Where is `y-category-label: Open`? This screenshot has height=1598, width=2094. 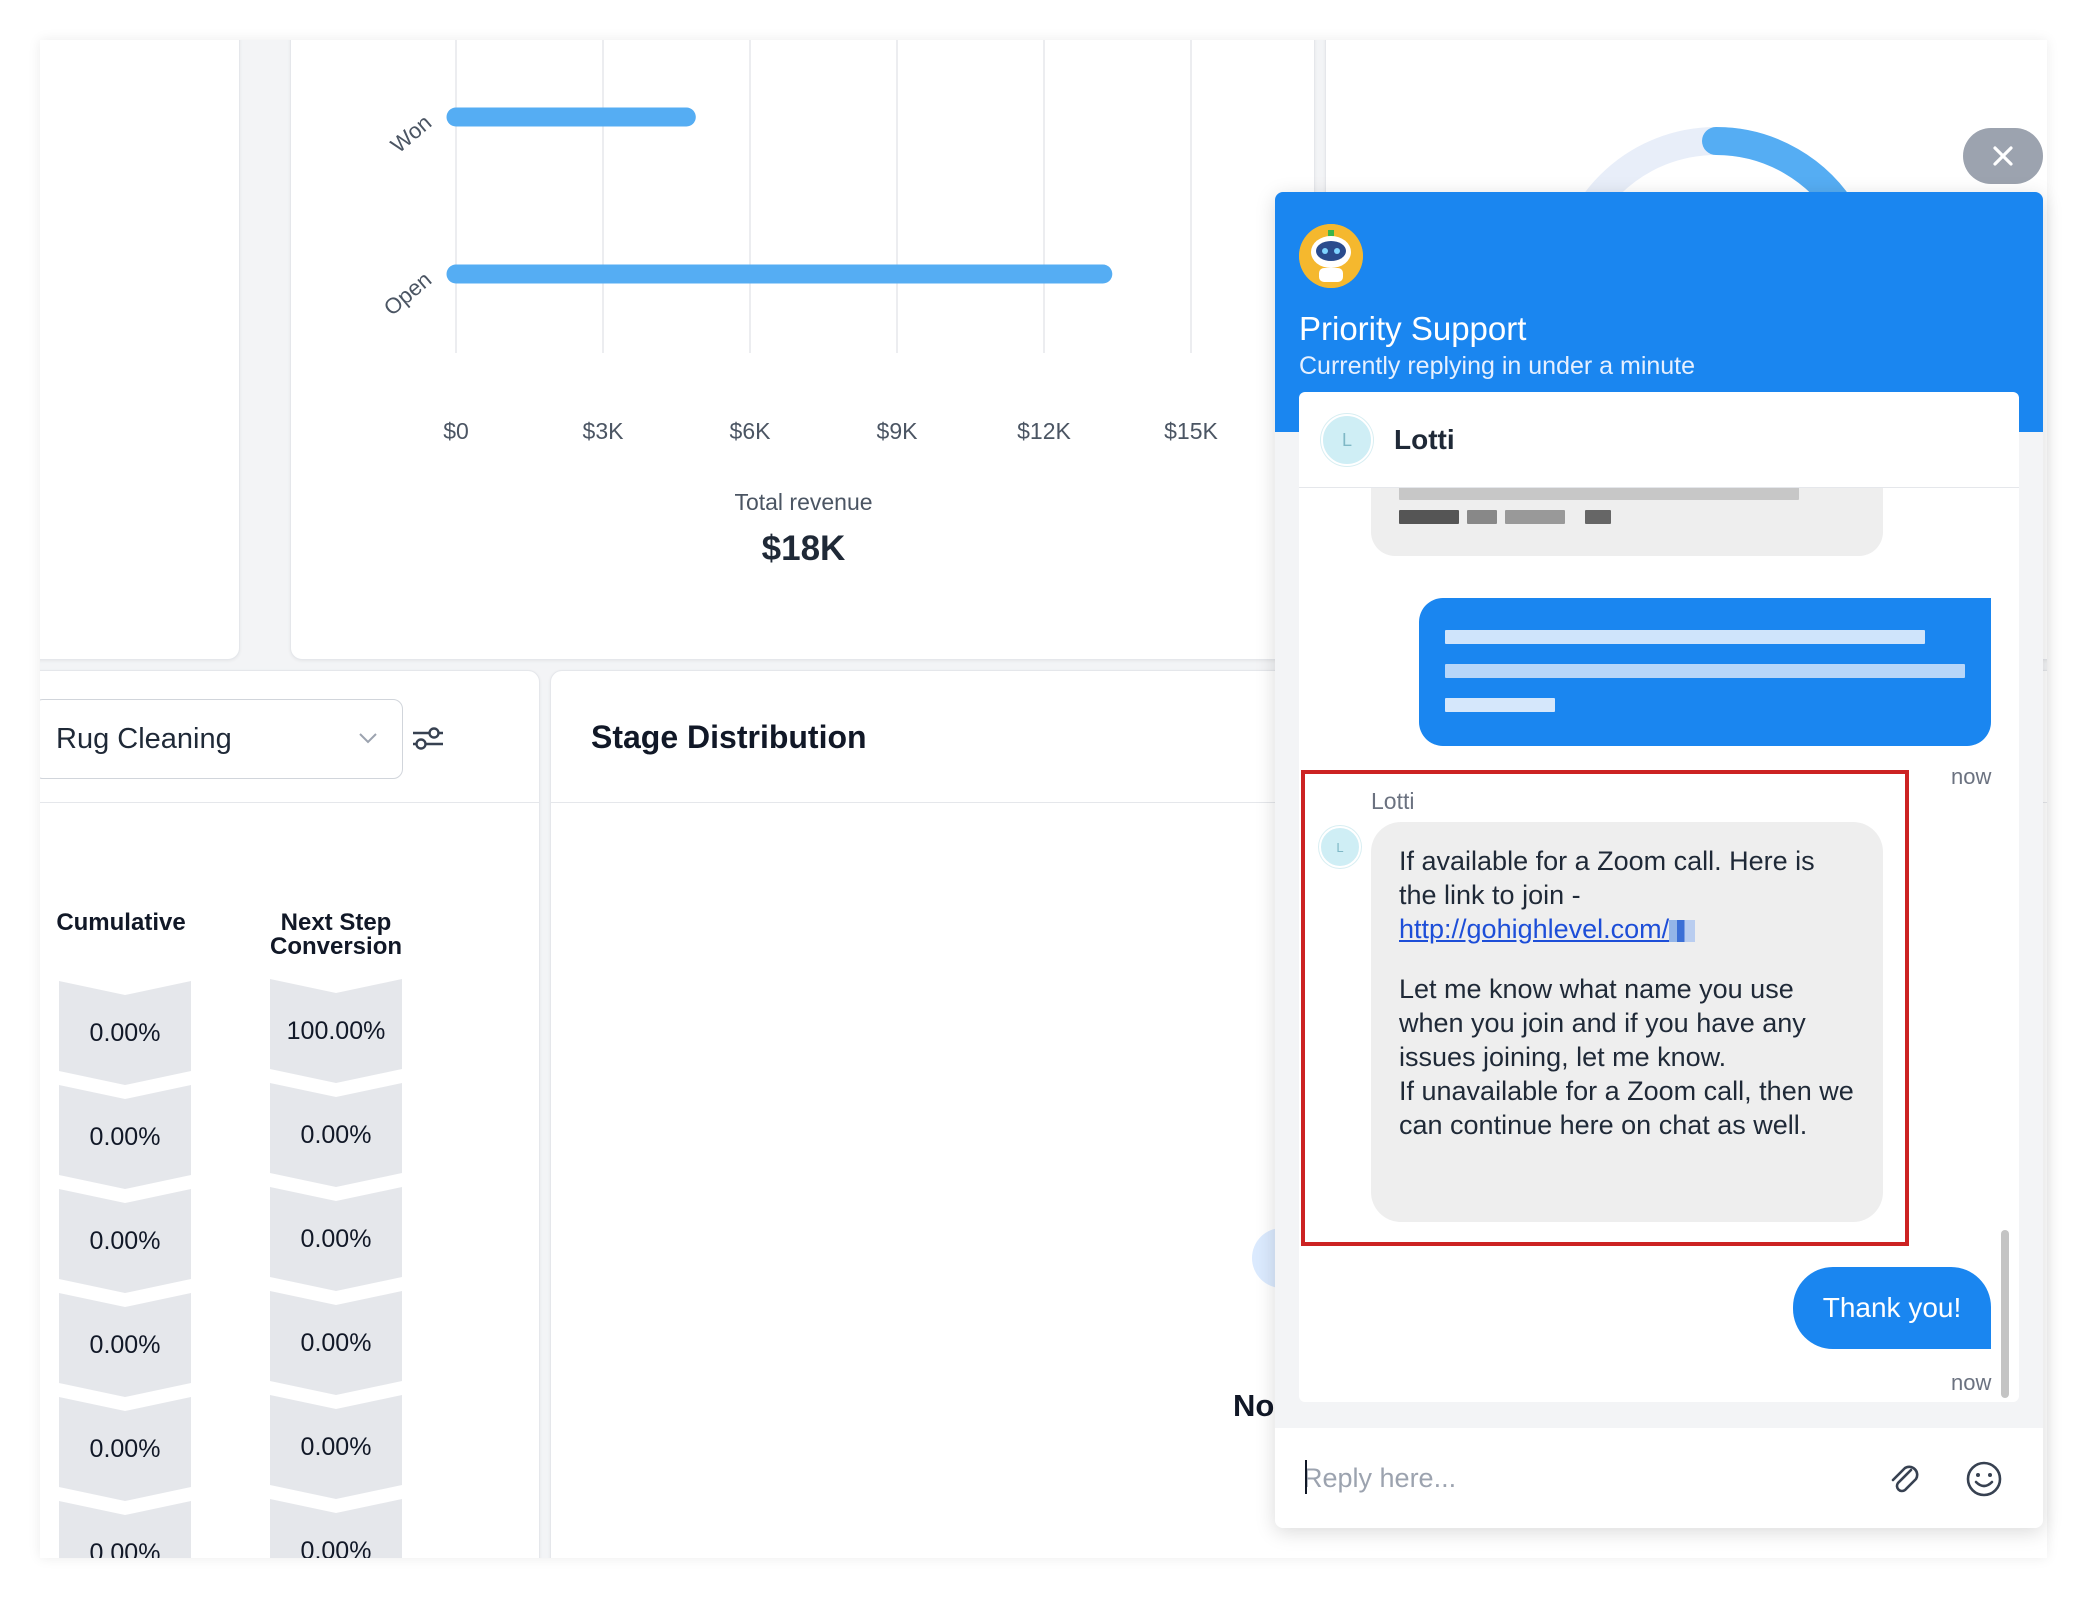
y-category-label: Open is located at coordinates (407, 294).